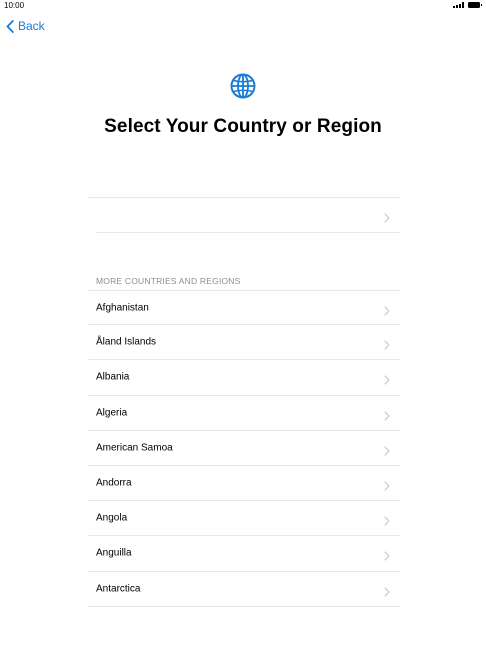  What do you see at coordinates (31, 26) in the screenshot?
I see `back-label: Back` at bounding box center [31, 26].